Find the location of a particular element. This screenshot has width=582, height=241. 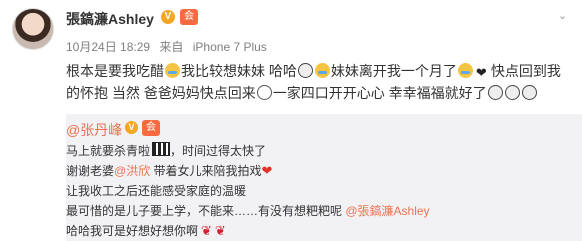

avatar is located at coordinates (33, 29).